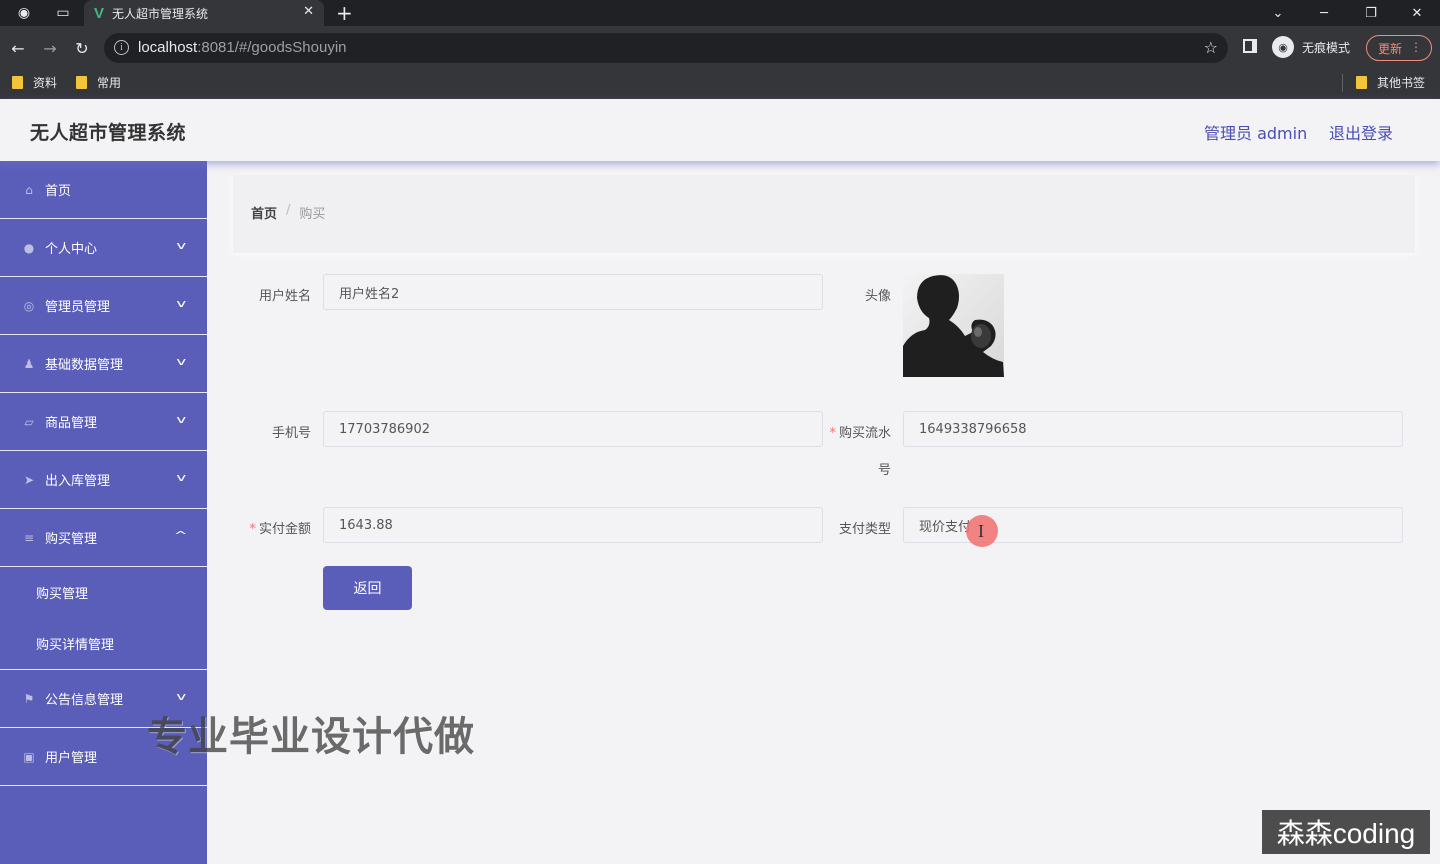 The height and width of the screenshot is (864, 1440). I want to click on bookmarks-divider, so click(1342, 83).